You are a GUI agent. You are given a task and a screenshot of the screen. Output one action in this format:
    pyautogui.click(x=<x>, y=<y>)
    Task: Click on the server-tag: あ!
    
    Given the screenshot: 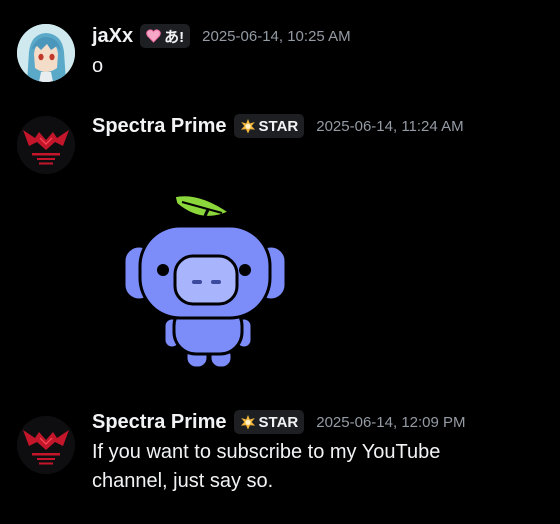 What is the action you would take?
    pyautogui.click(x=165, y=36)
    